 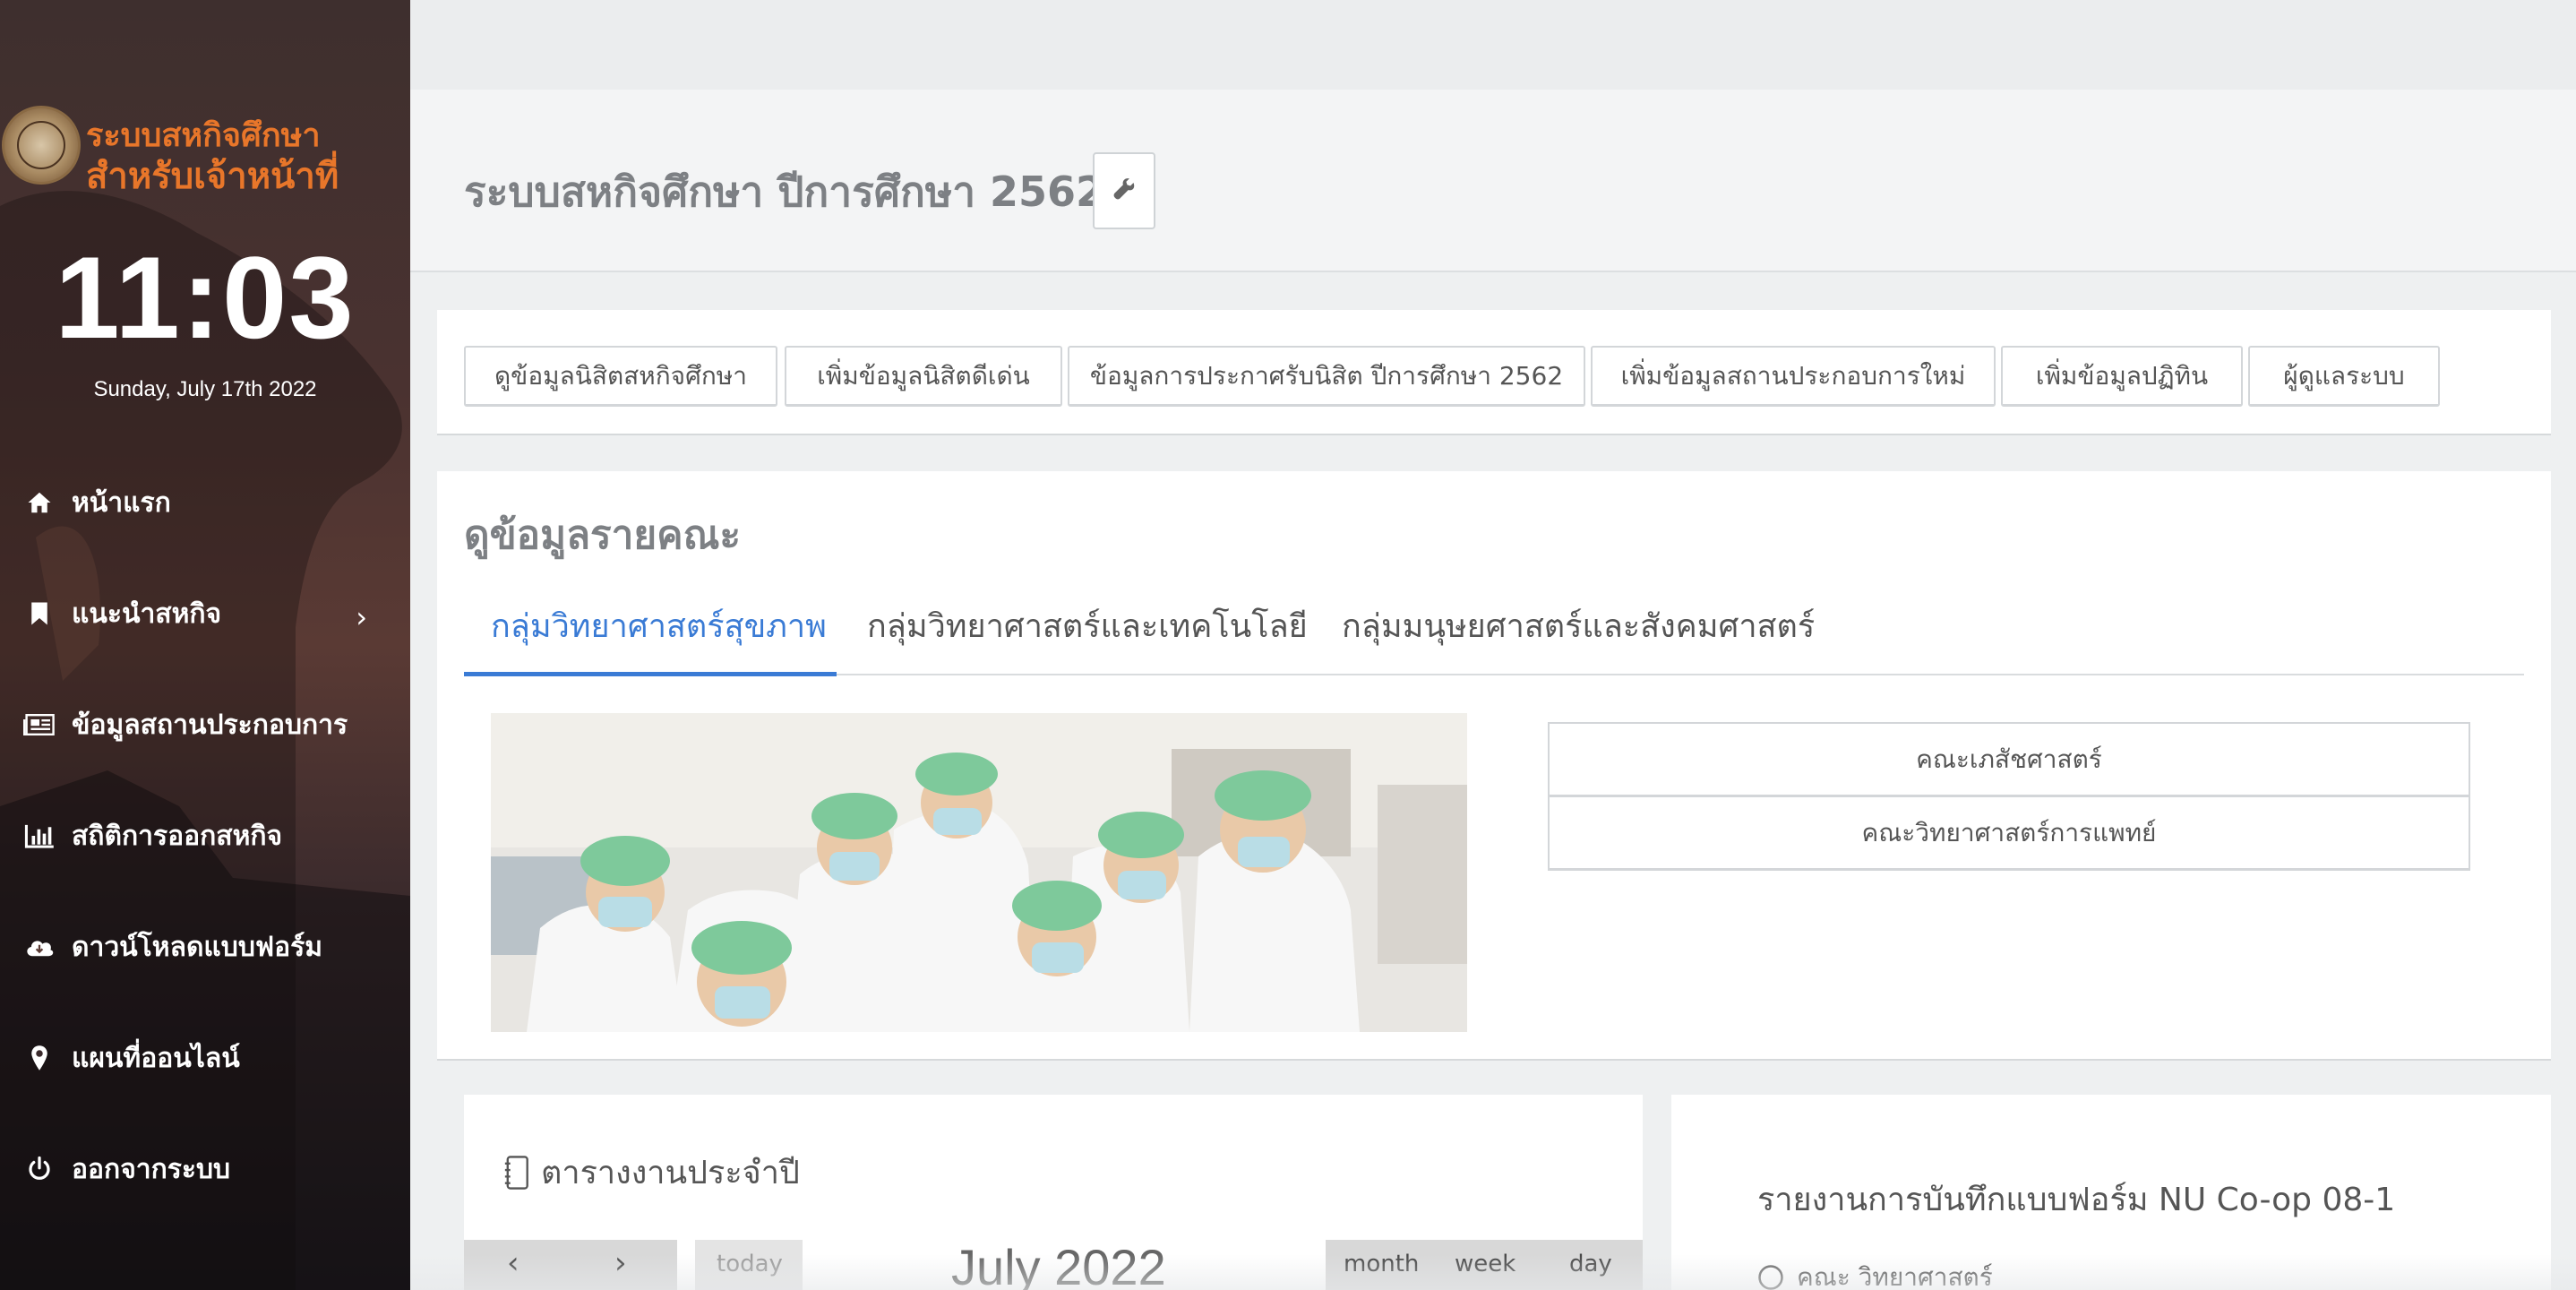 What do you see at coordinates (39, 725) in the screenshot?
I see `newspaper-icon` at bounding box center [39, 725].